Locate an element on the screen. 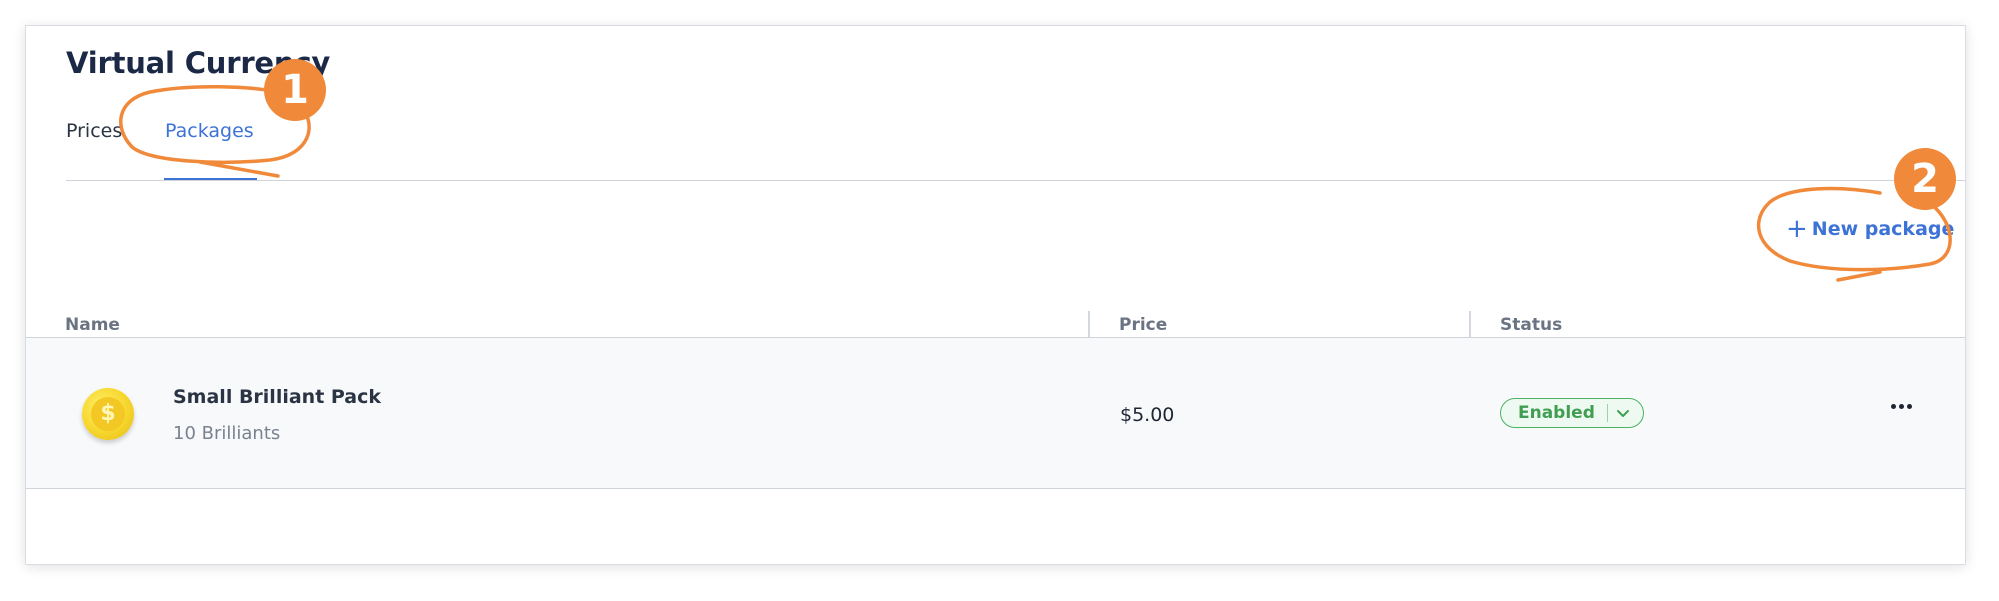 This screenshot has height=601, width=1999. new-package-label: New package is located at coordinates (1883, 229).